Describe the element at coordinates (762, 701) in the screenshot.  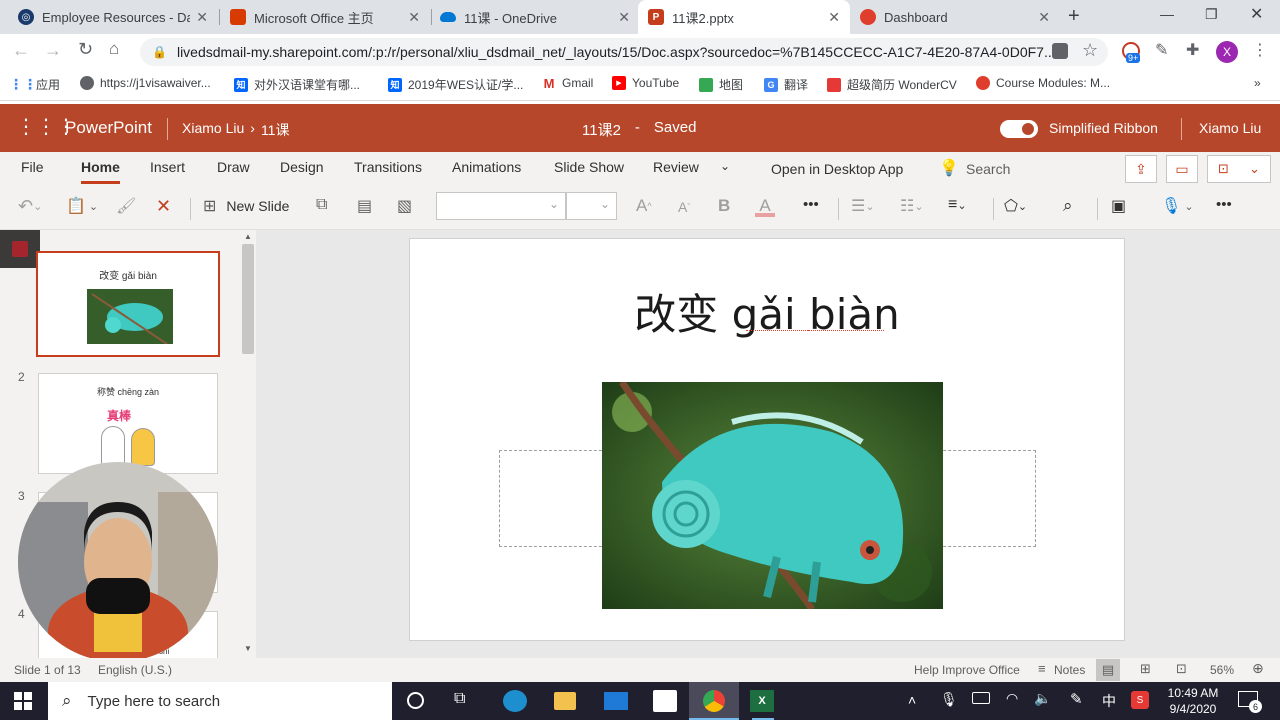
I see `excel-icon: X` at that location.